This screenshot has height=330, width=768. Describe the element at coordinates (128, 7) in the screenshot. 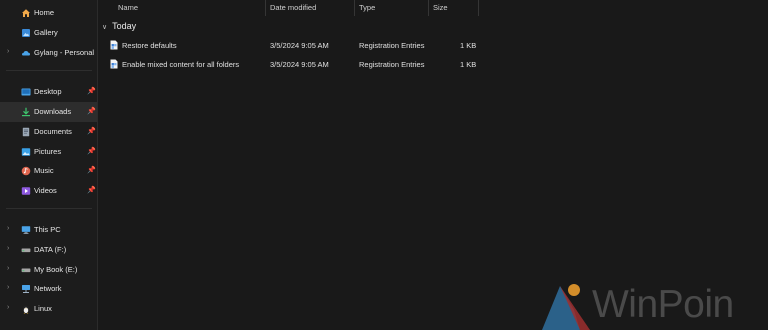

I see `column-header-name: Name` at that location.